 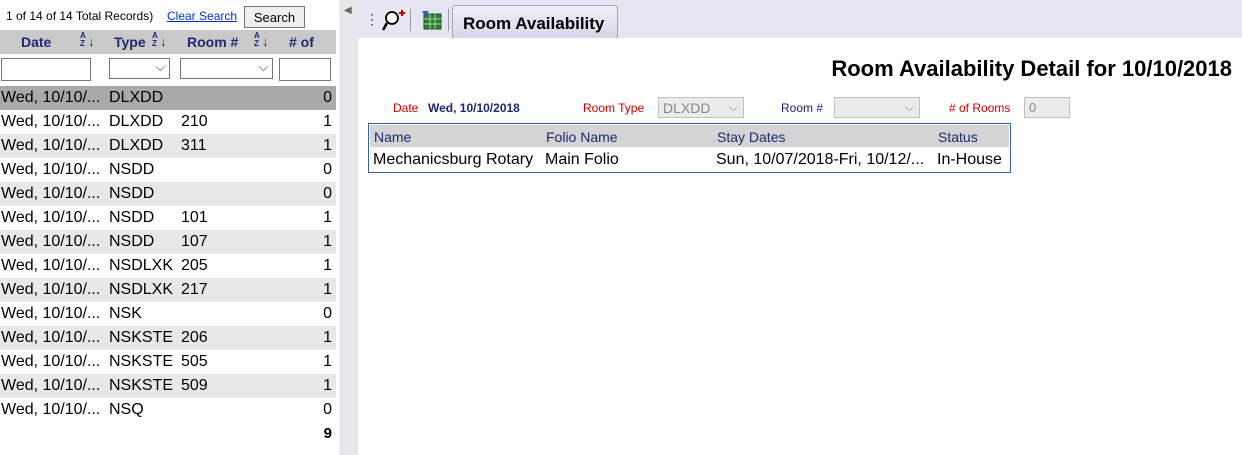 What do you see at coordinates (394, 21) in the screenshot?
I see `zoom-in-icon` at bounding box center [394, 21].